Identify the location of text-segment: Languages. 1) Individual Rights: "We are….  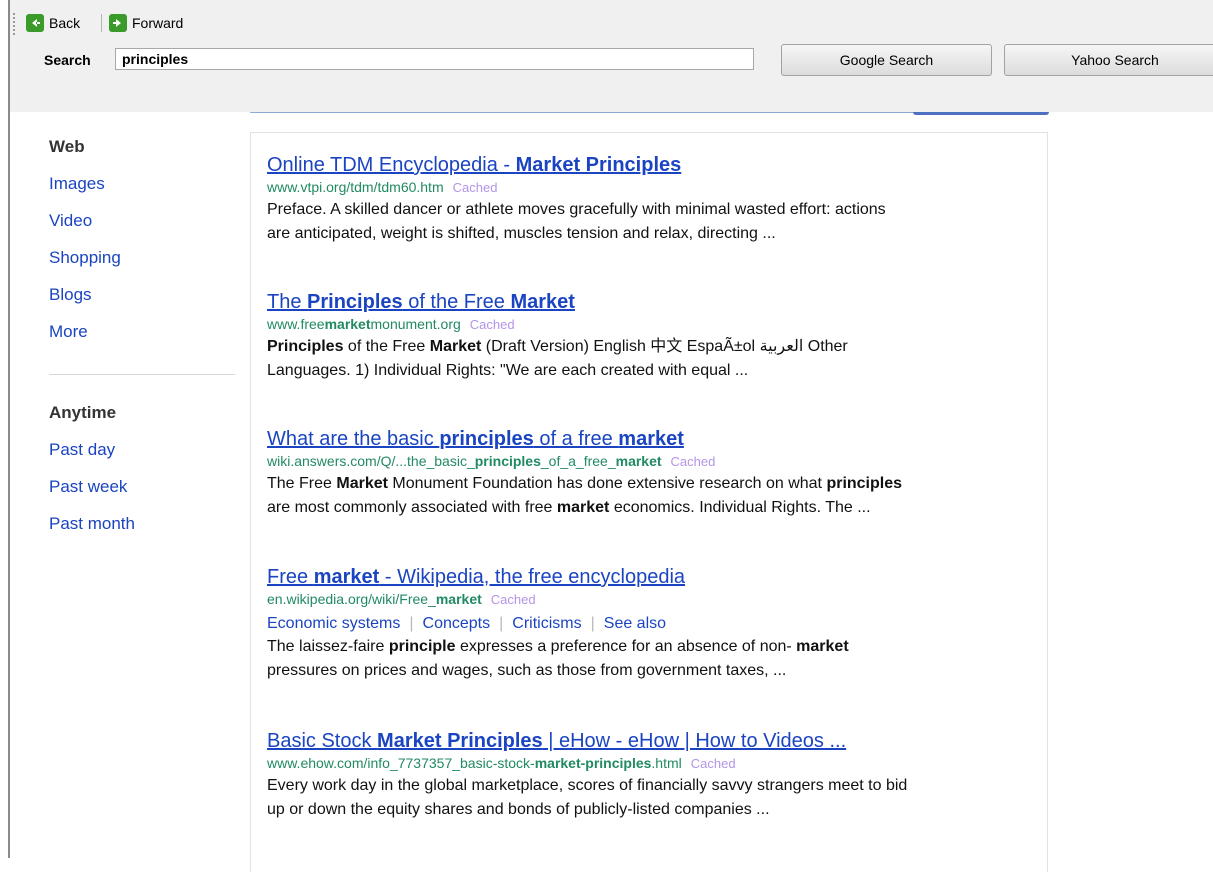
(508, 370).